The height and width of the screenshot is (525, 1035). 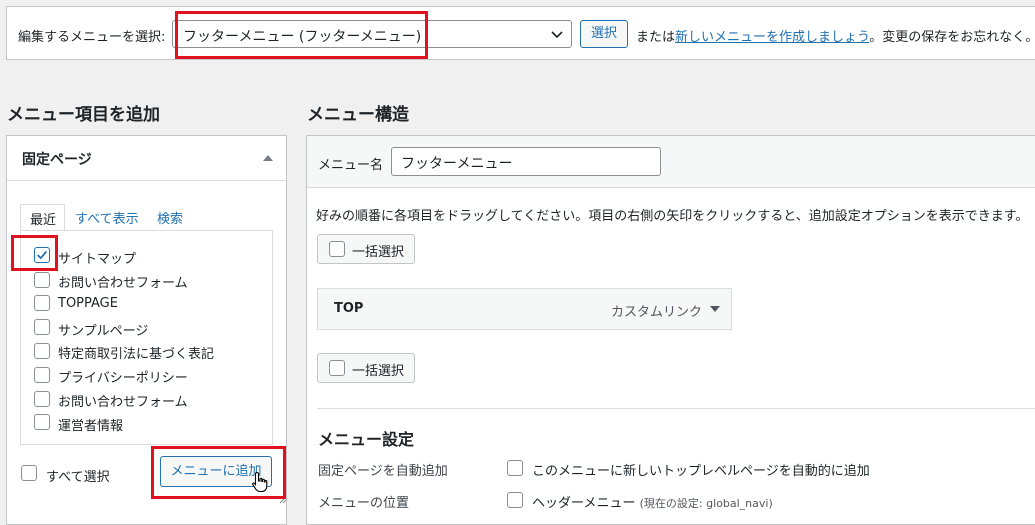 I want to click on menu-item-title: TOP, so click(x=349, y=308).